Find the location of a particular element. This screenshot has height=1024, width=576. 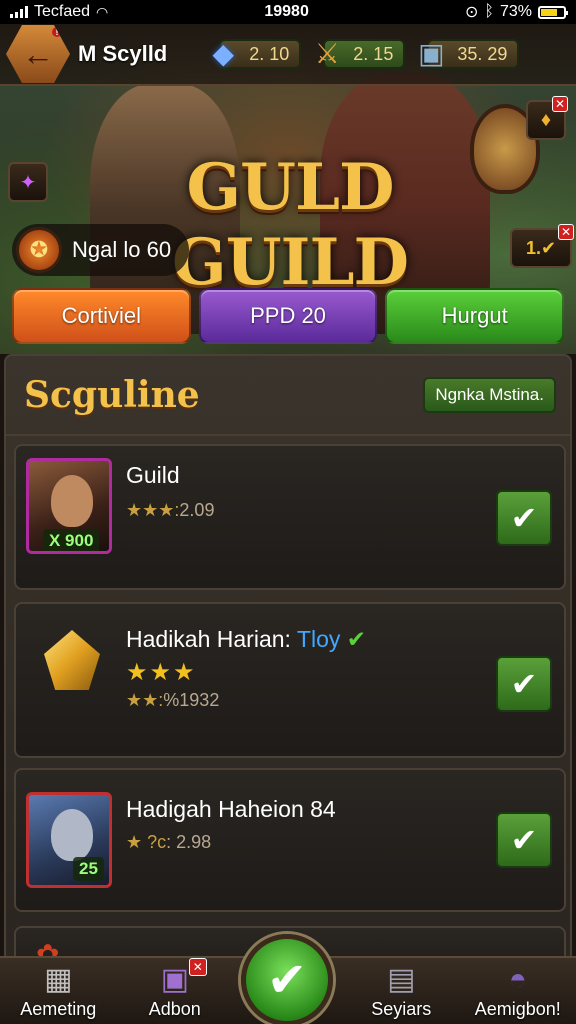

item-stats: ★★★:2.09 is located at coordinates (170, 510).